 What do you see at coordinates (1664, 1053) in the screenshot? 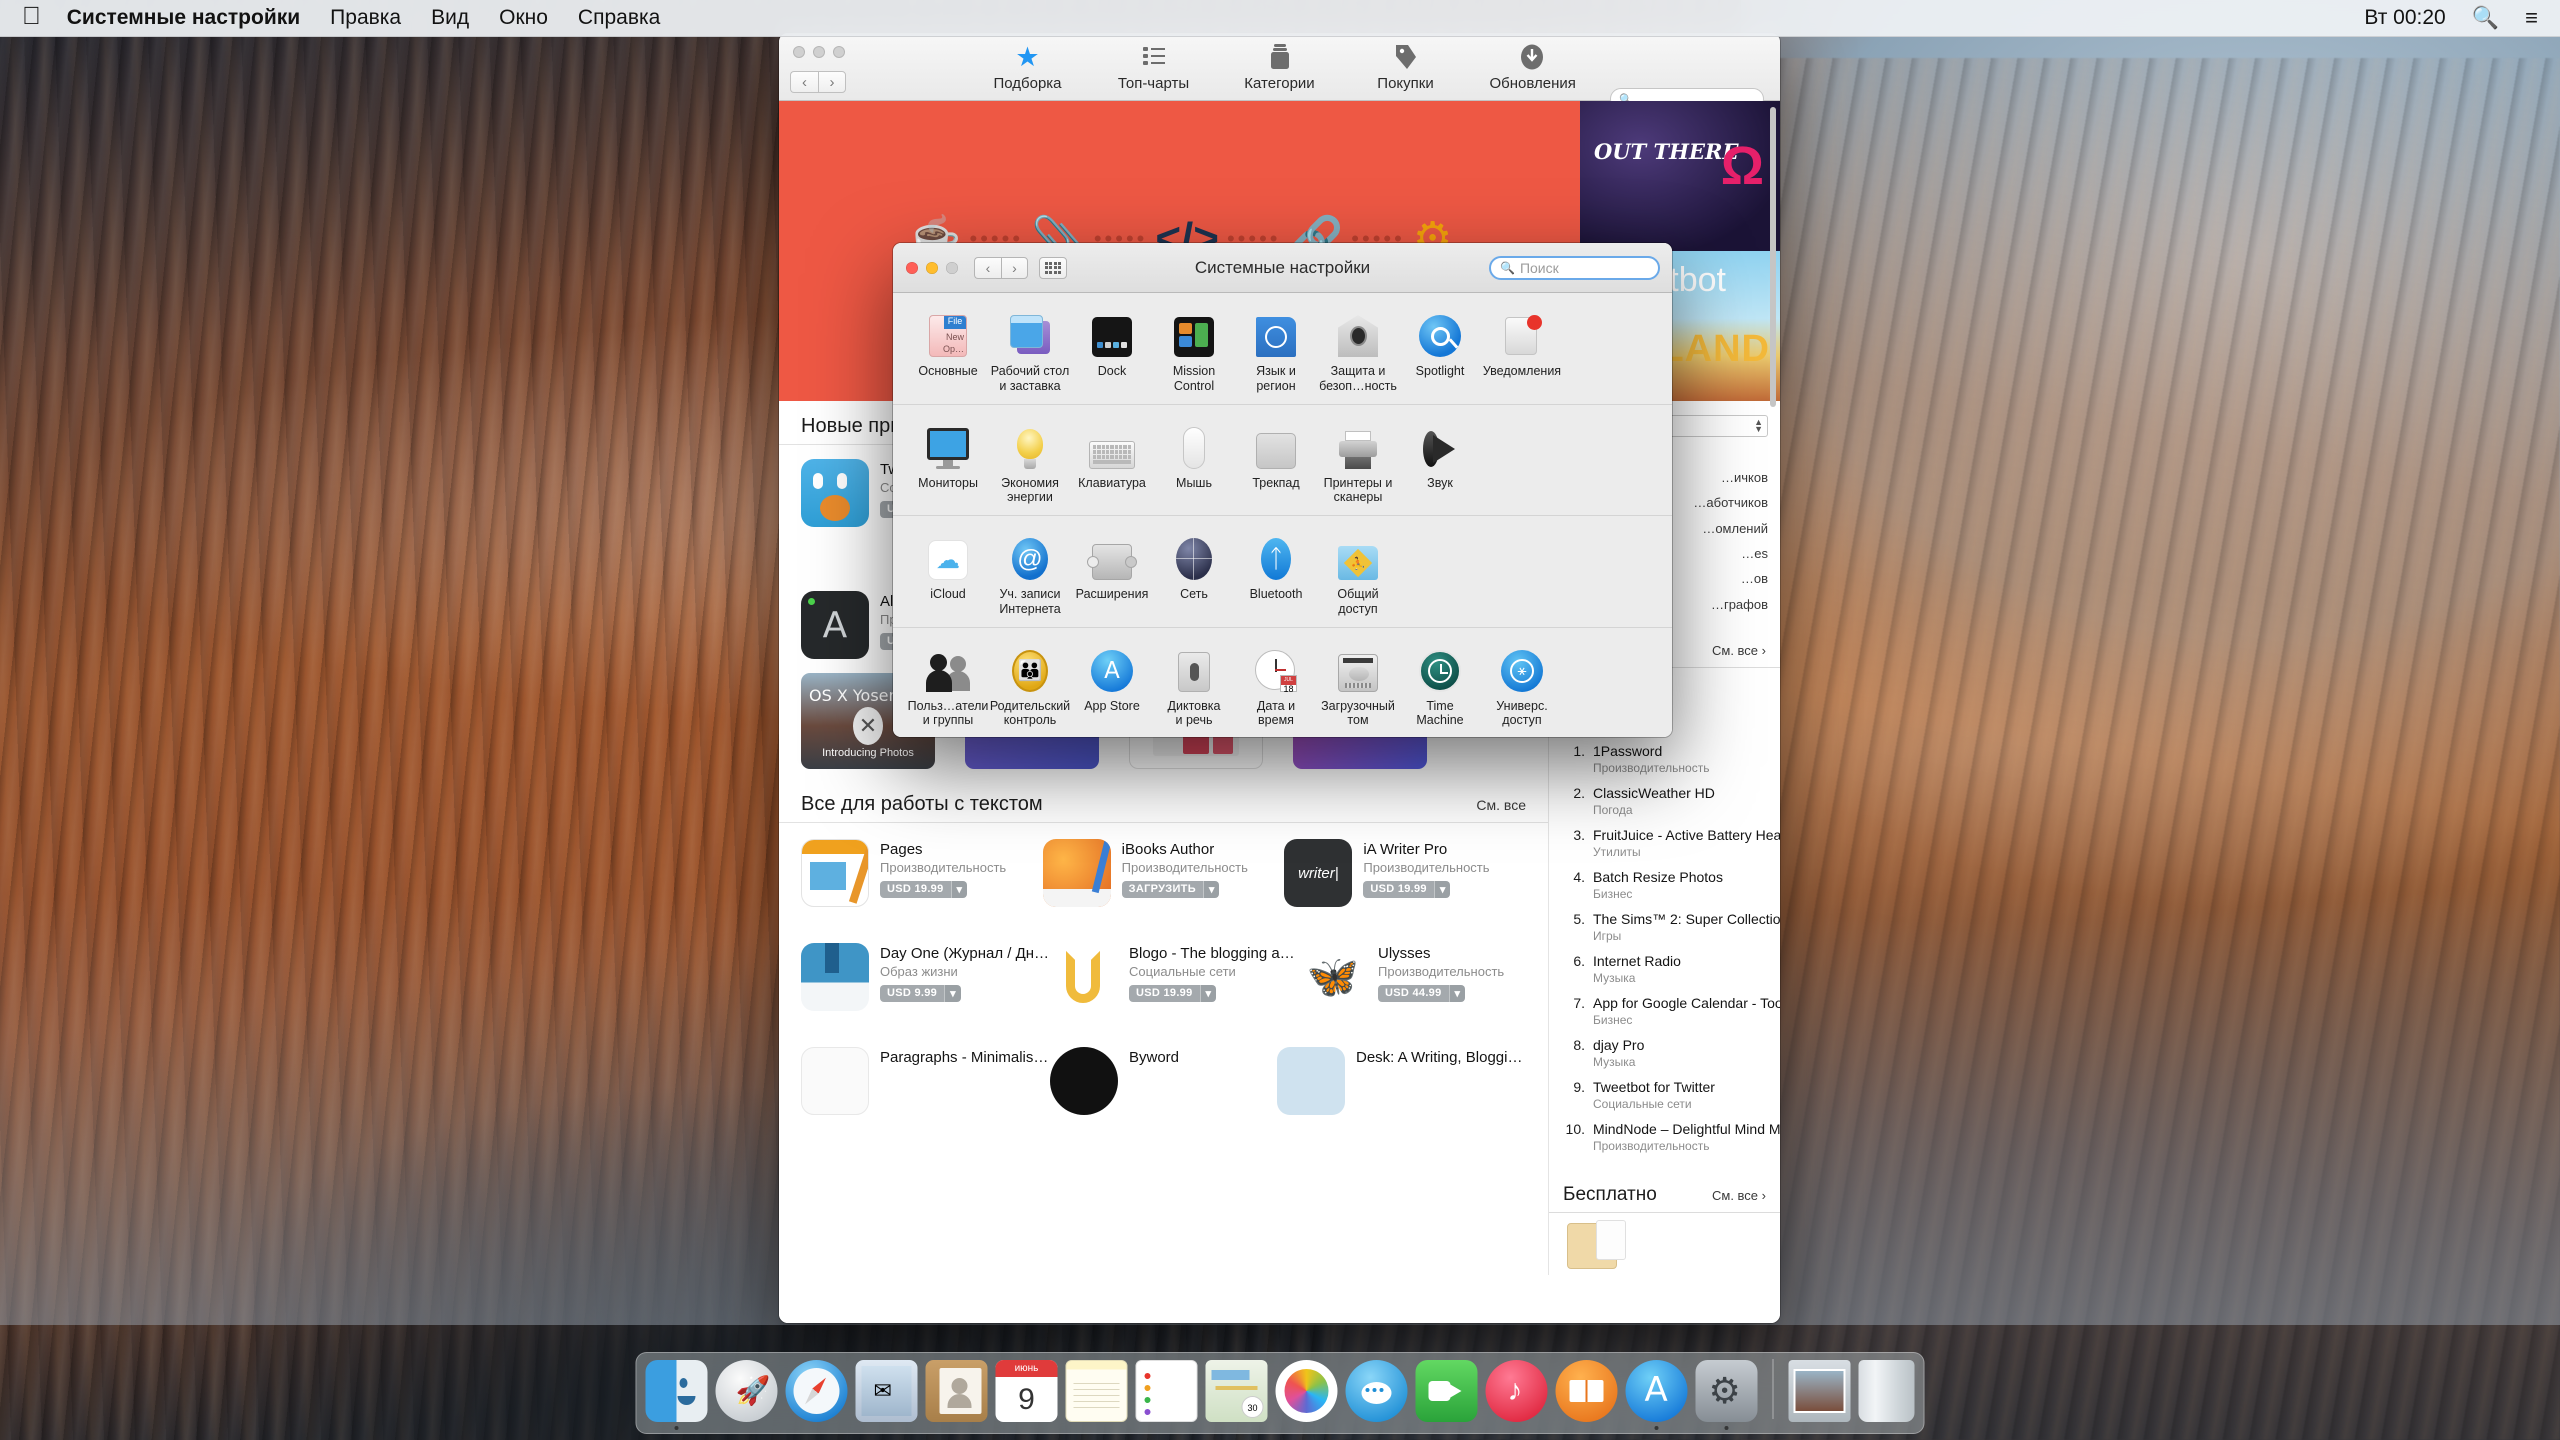
I see `list-item: 8. djay Pro Музыка` at bounding box center [1664, 1053].